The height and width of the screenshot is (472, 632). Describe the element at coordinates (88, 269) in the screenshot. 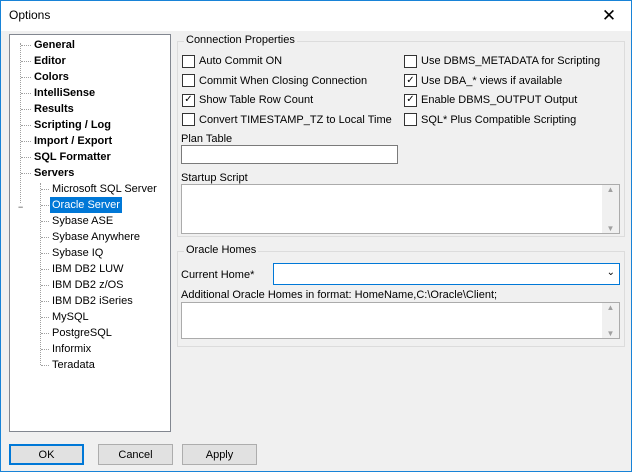

I see `tree-item-ibm-db2-luw: IBM DB2 LUW` at that location.